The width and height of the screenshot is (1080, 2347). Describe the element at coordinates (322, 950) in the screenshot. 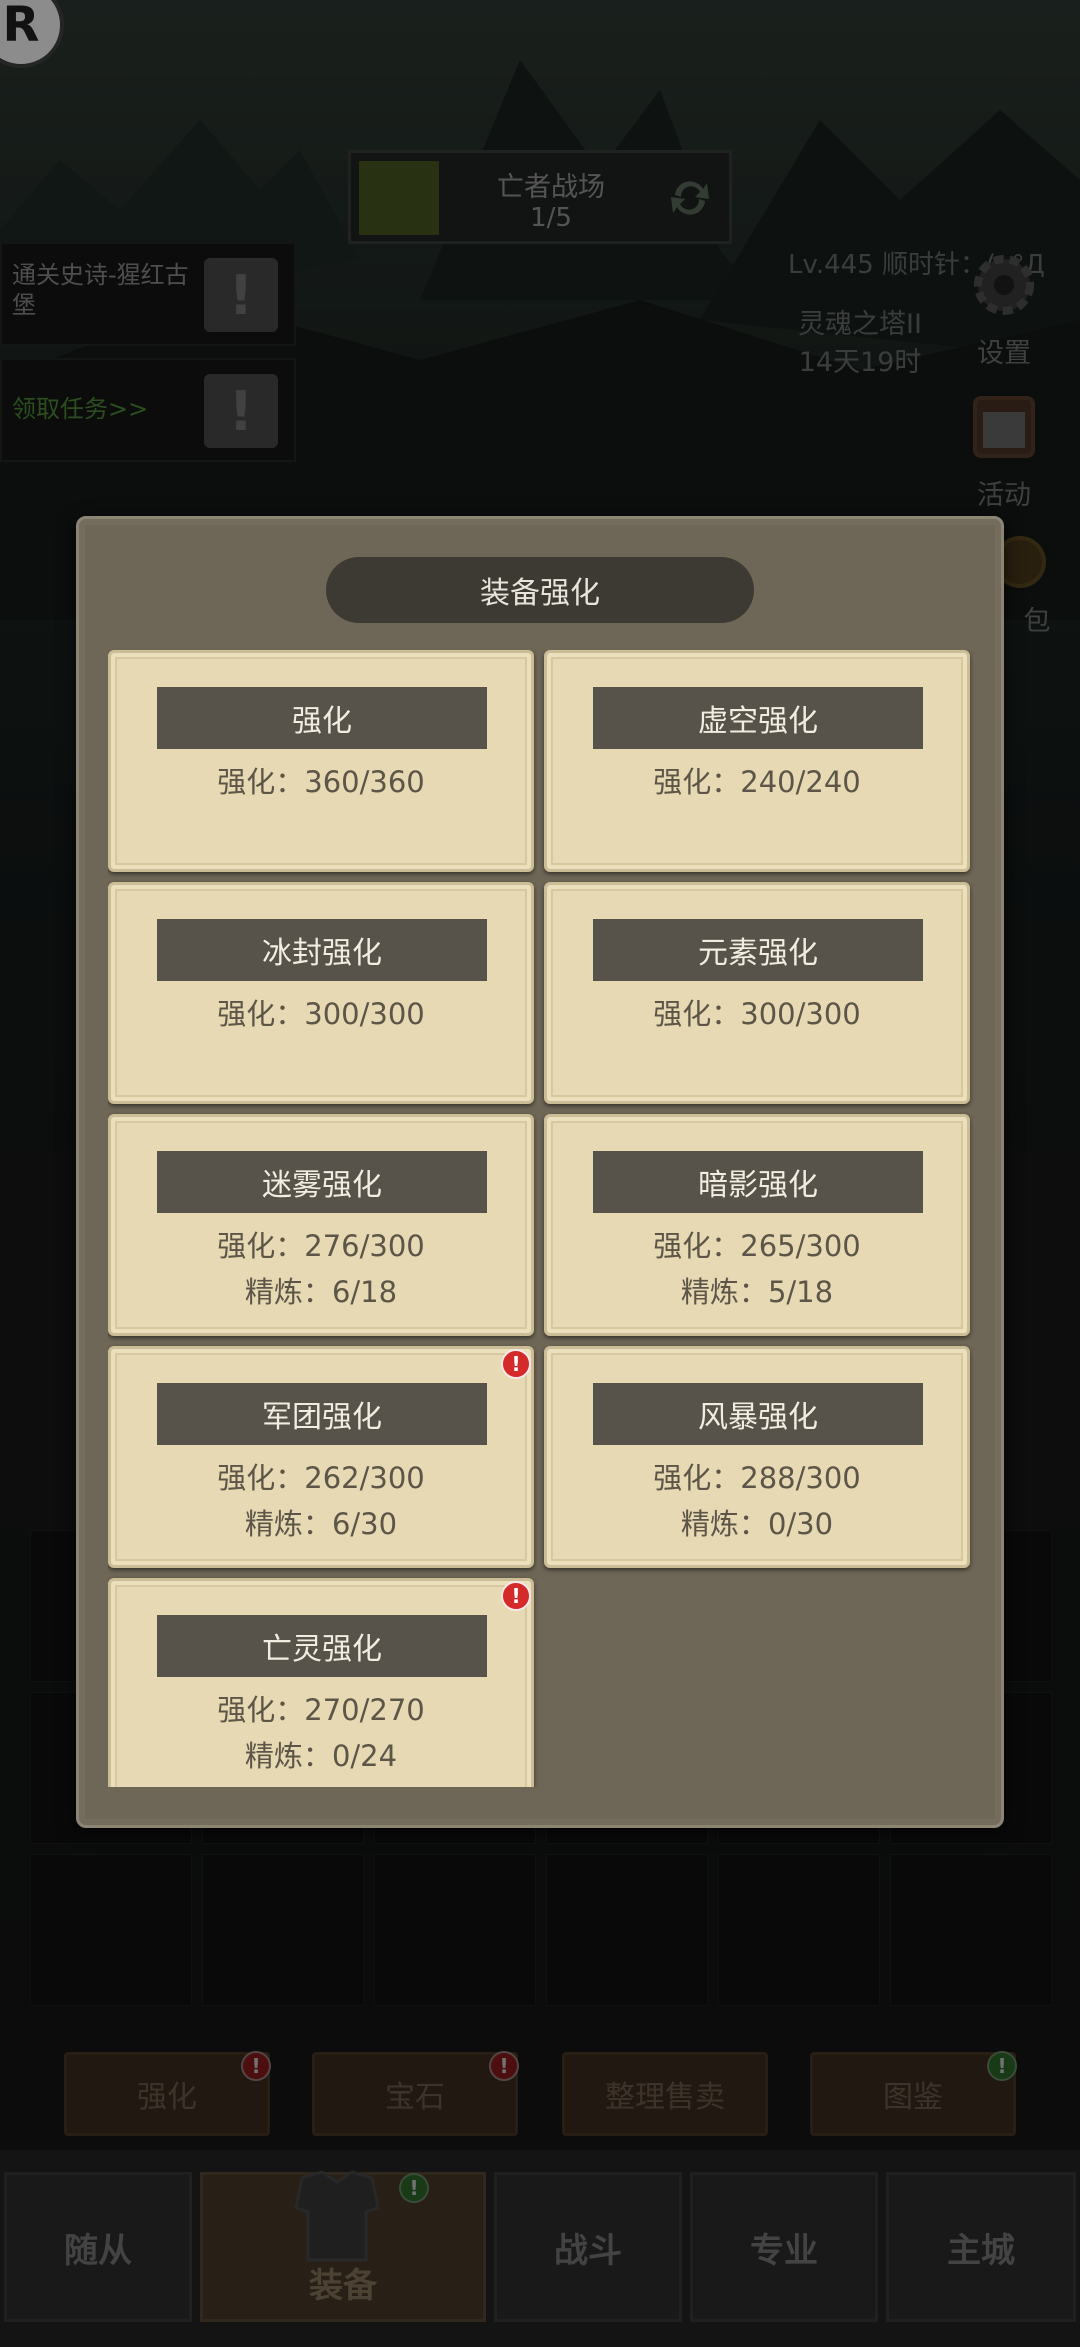

I see `enhance-card-title: 冰封强化` at that location.